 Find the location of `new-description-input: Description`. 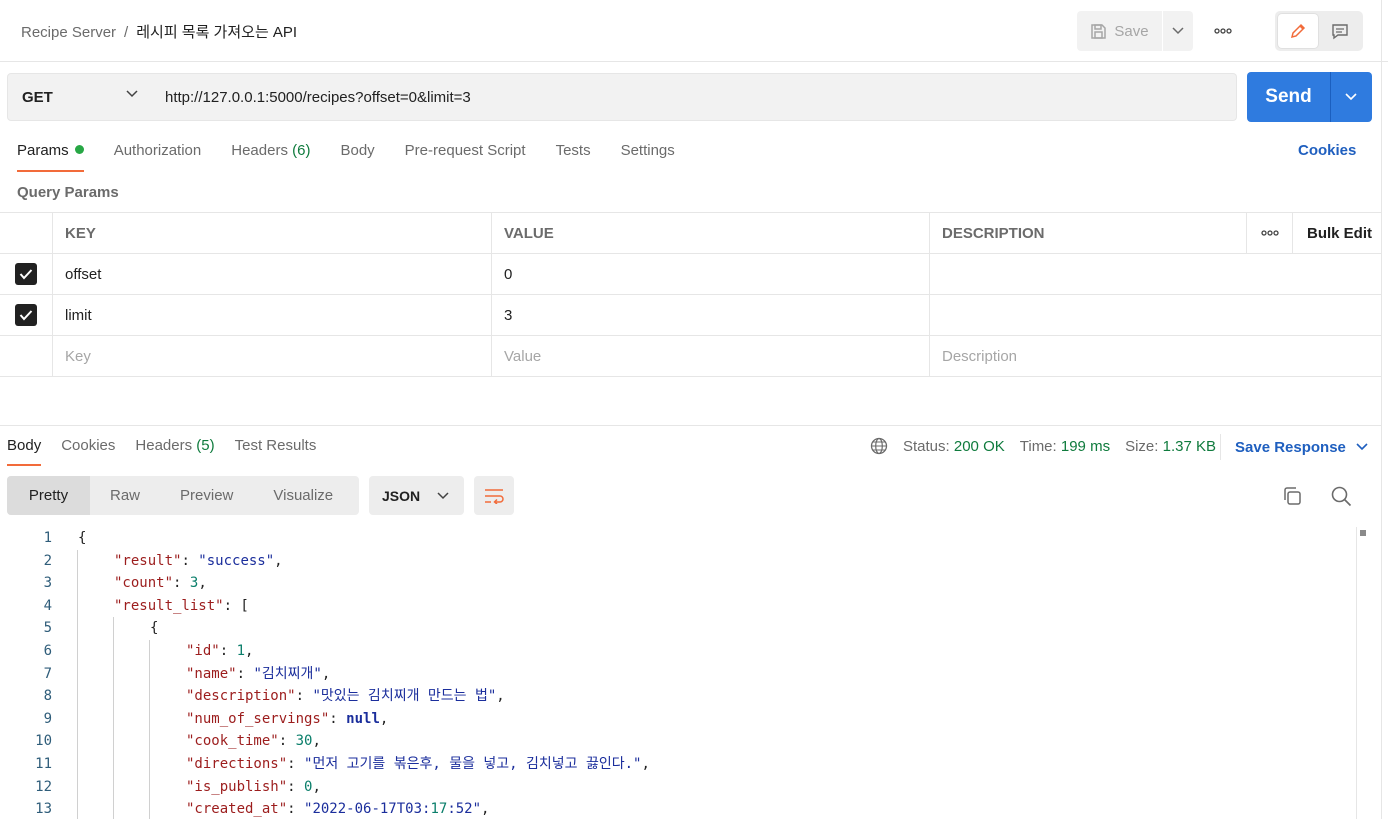

new-description-input: Description is located at coordinates (1155, 356).